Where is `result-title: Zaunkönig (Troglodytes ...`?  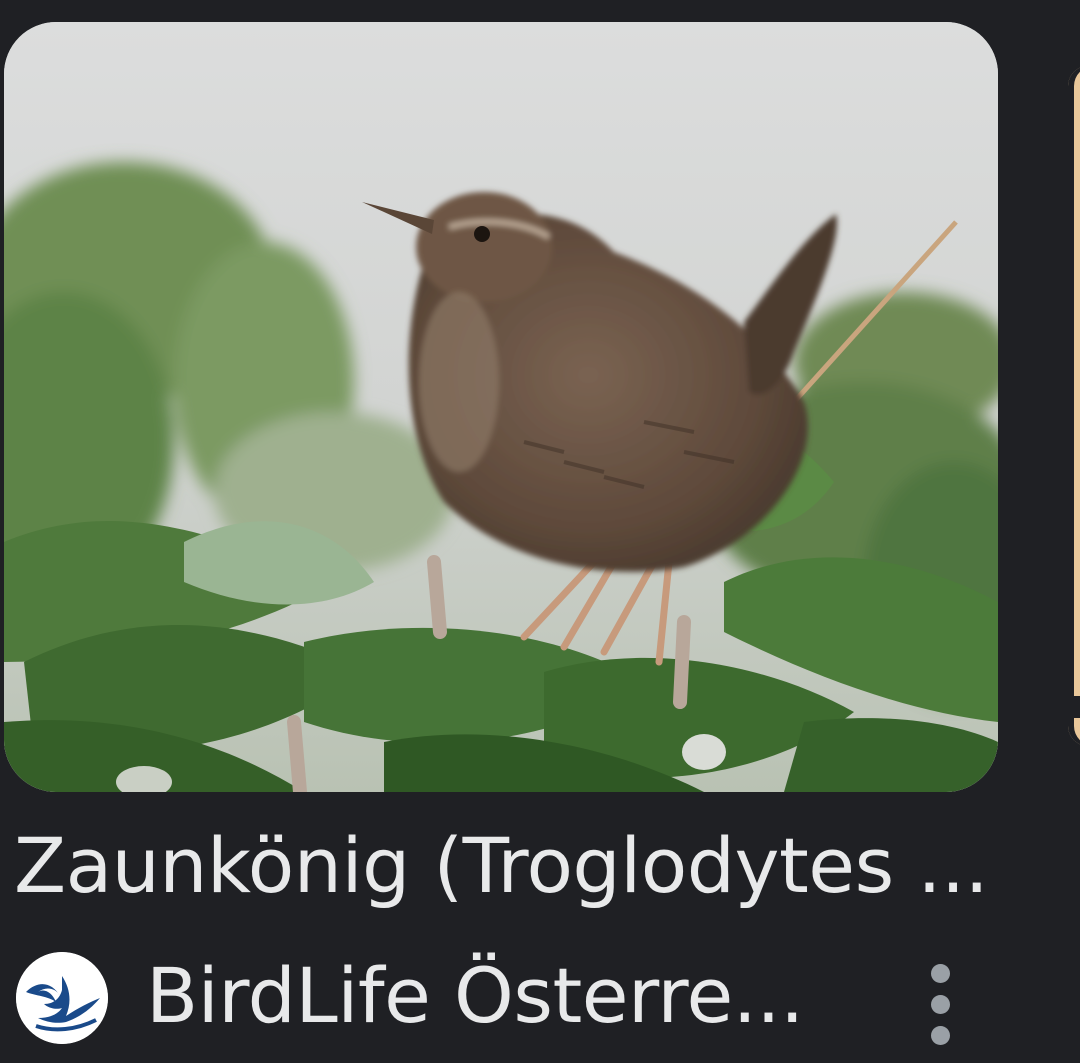 result-title: Zaunkönig (Troglodytes ... is located at coordinates (514, 866).